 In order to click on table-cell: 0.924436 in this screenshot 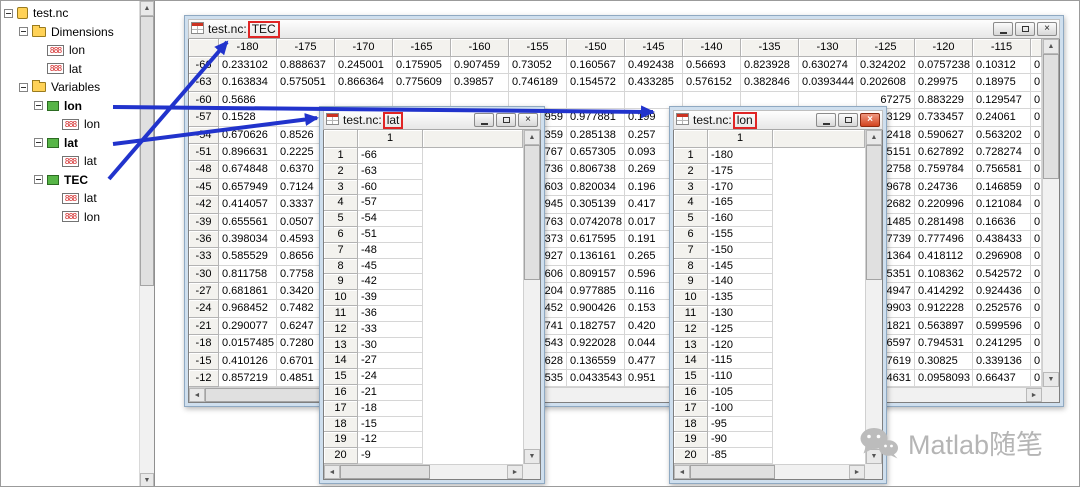, I will do `click(1002, 292)`.